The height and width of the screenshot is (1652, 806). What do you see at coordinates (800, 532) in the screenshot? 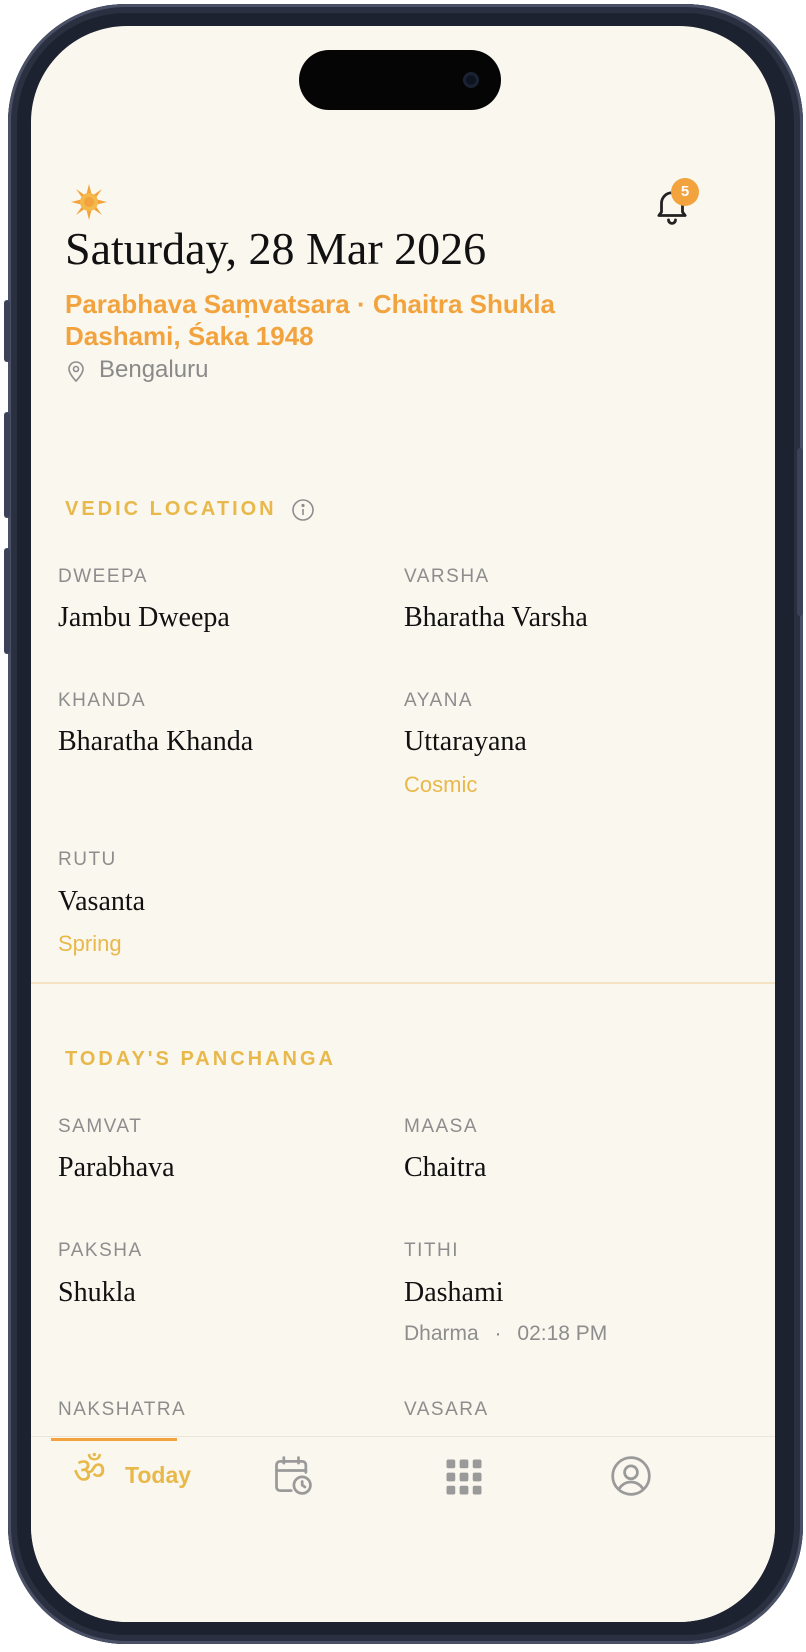
I see `power-button` at bounding box center [800, 532].